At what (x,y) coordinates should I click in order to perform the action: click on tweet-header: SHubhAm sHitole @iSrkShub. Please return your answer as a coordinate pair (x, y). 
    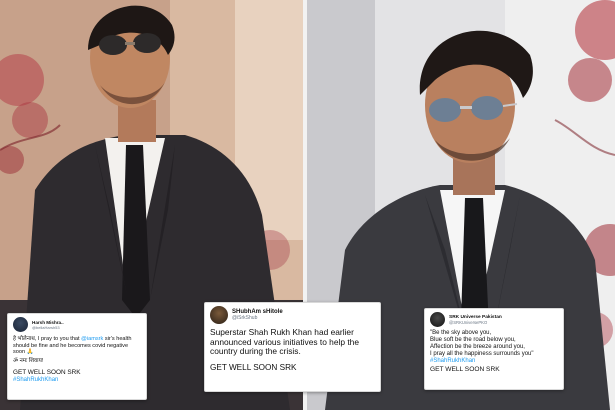
    Looking at the image, I should click on (292, 315).